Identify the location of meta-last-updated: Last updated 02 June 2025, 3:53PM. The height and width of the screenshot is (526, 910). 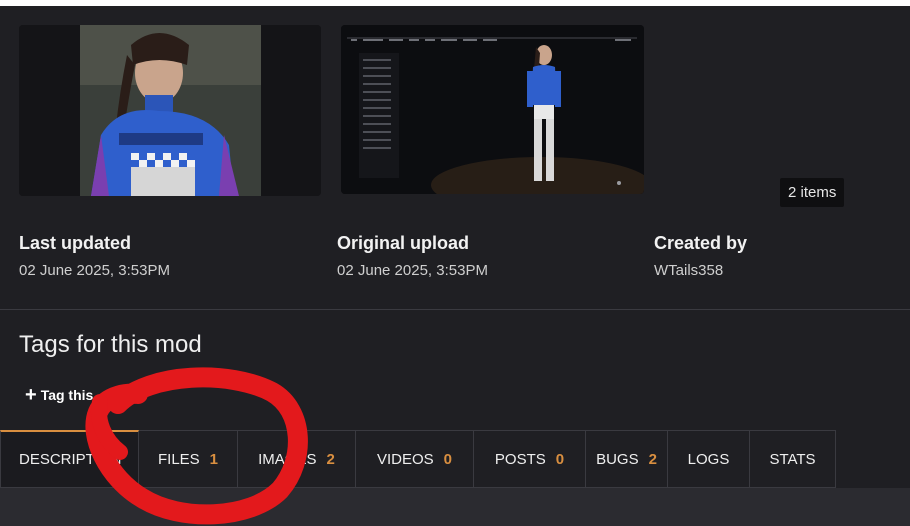
(94, 256).